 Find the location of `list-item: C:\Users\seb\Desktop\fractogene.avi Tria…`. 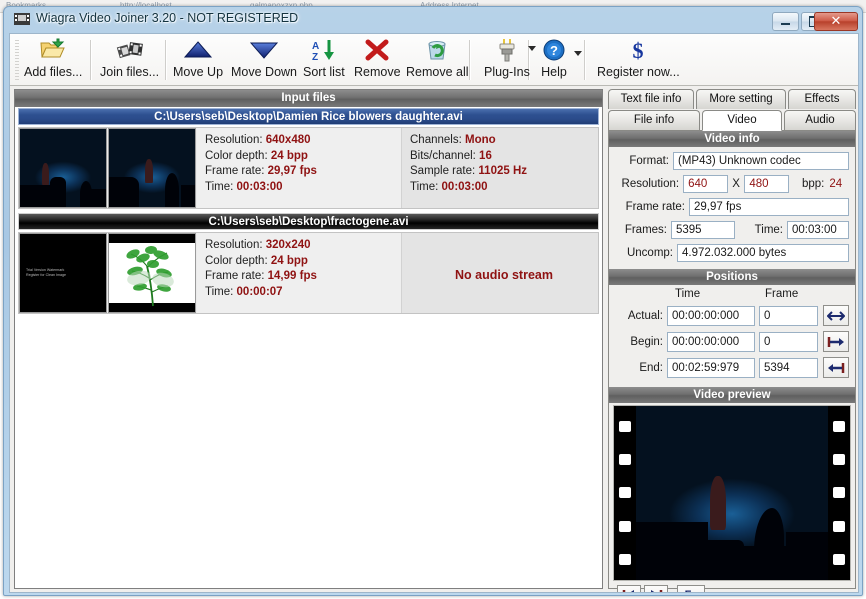

list-item: C:\Users\seb\Desktop\fractogene.avi Tria… is located at coordinates (308, 263).